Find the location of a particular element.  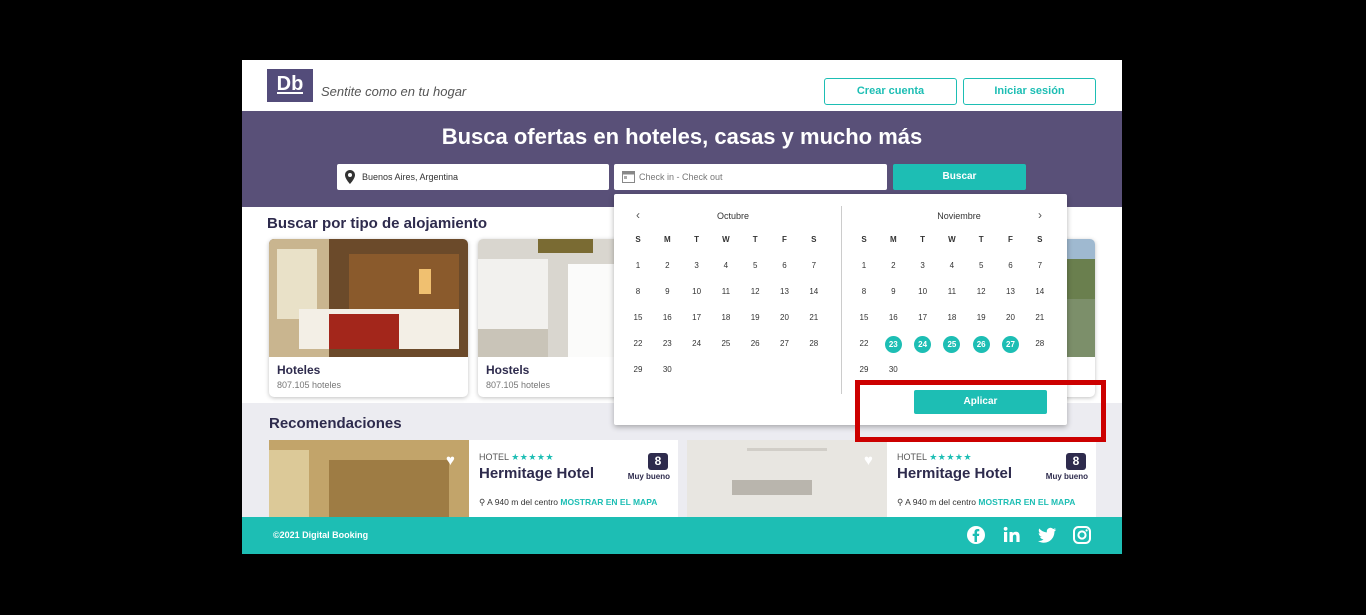

calendar-day: 26 is located at coordinates (755, 344).